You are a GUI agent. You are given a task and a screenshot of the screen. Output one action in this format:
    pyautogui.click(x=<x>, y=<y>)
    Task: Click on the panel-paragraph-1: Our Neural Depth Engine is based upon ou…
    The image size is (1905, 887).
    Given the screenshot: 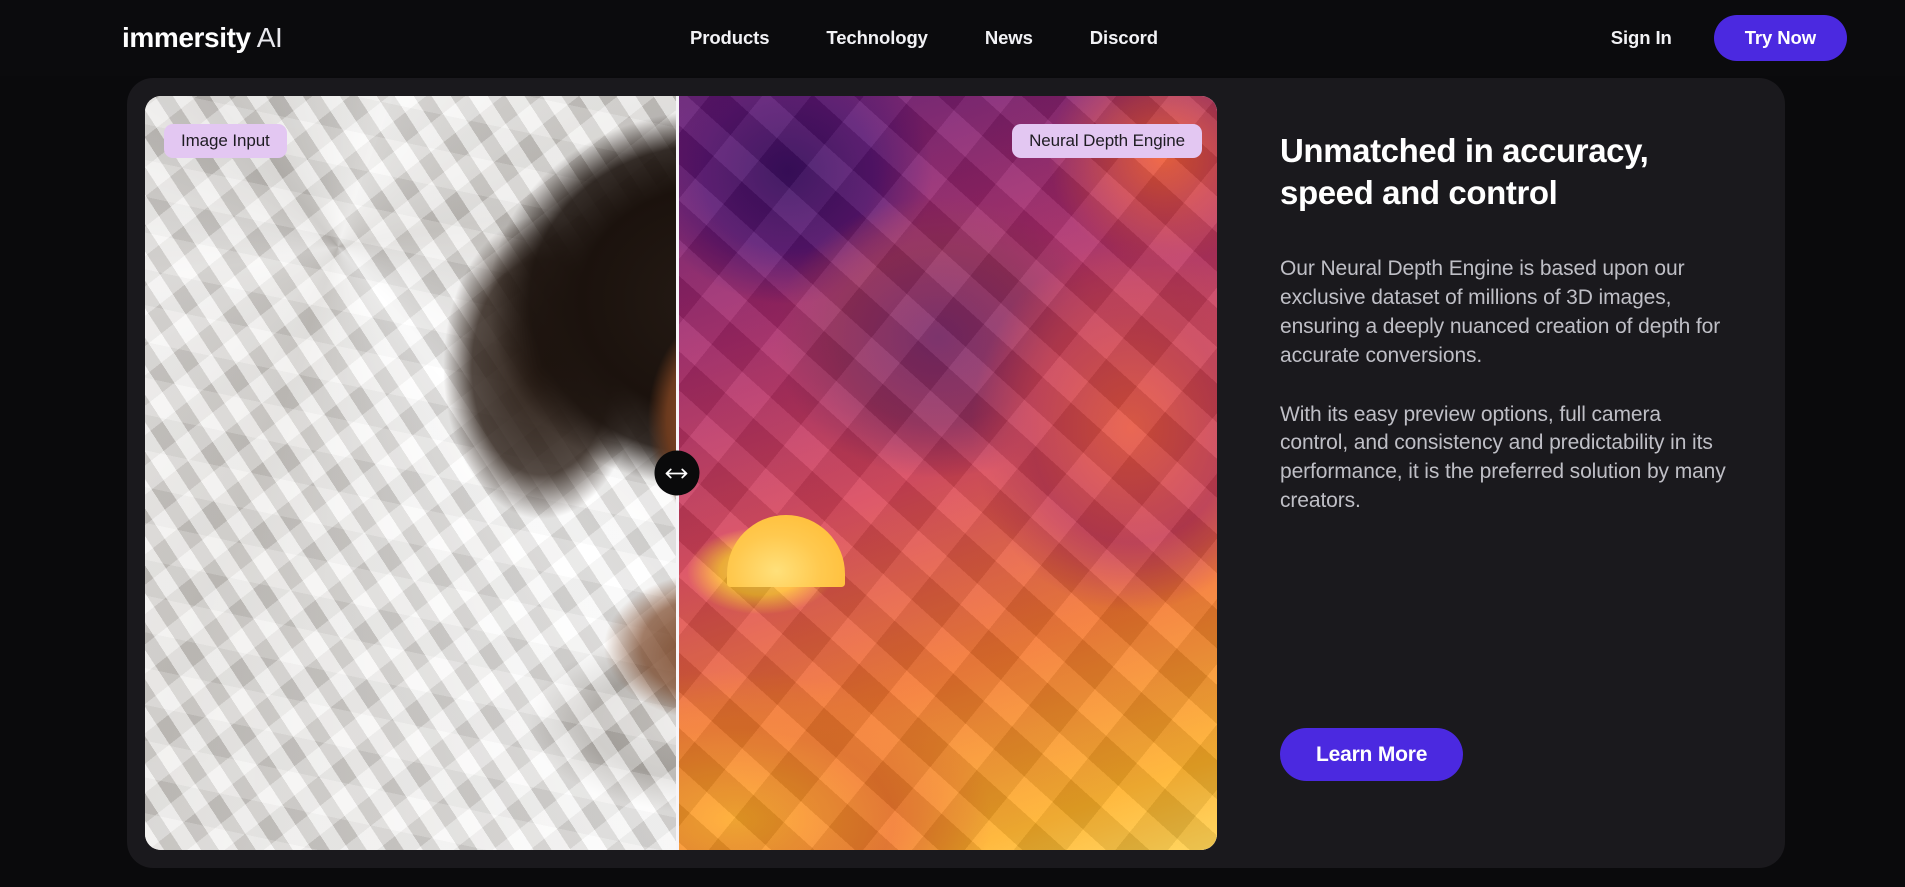 What is the action you would take?
    pyautogui.click(x=1500, y=312)
    